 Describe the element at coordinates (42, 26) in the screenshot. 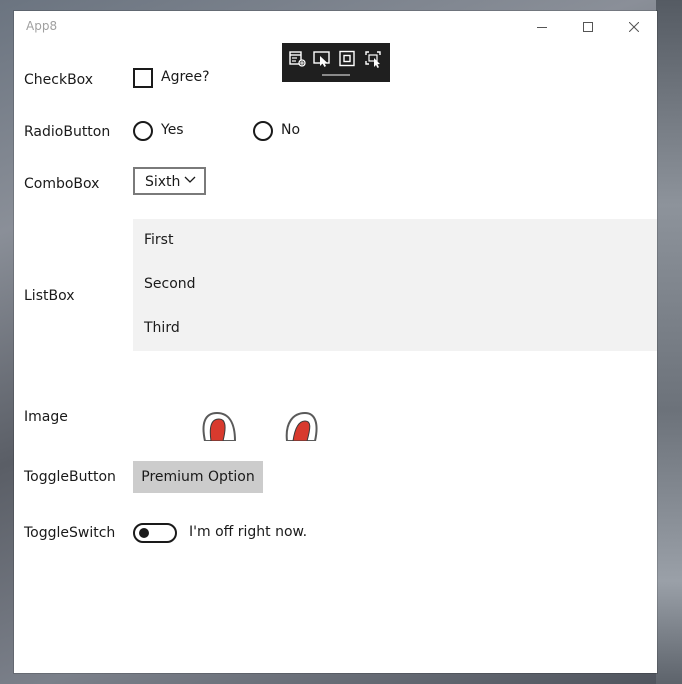

I see `window-title: App8` at that location.